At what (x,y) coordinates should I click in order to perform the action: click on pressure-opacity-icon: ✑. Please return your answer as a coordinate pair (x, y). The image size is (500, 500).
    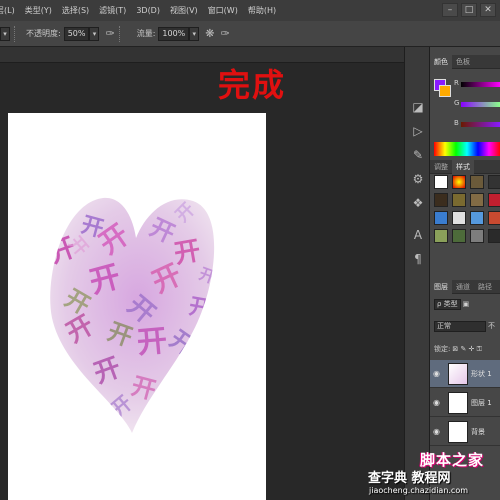
    Looking at the image, I should click on (109, 33).